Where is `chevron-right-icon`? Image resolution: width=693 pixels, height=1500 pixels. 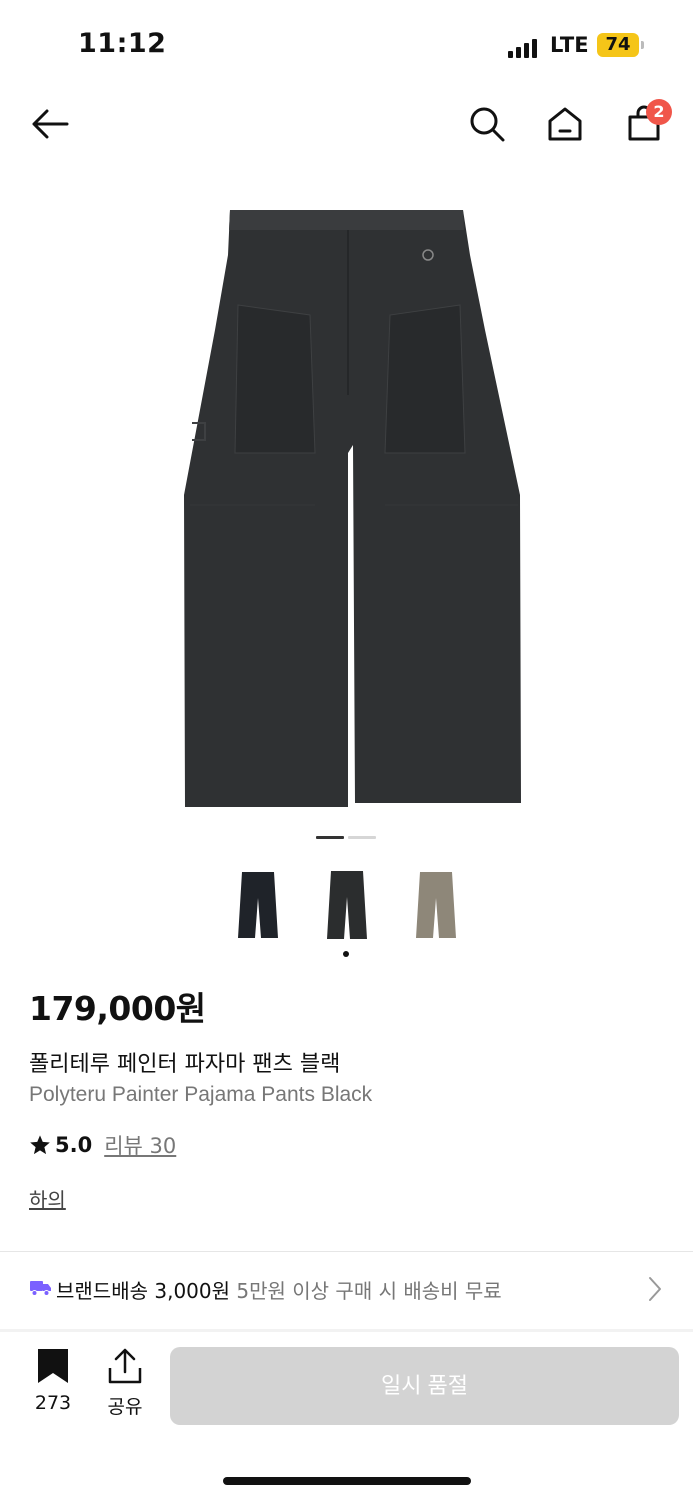
chevron-right-icon is located at coordinates (655, 1289).